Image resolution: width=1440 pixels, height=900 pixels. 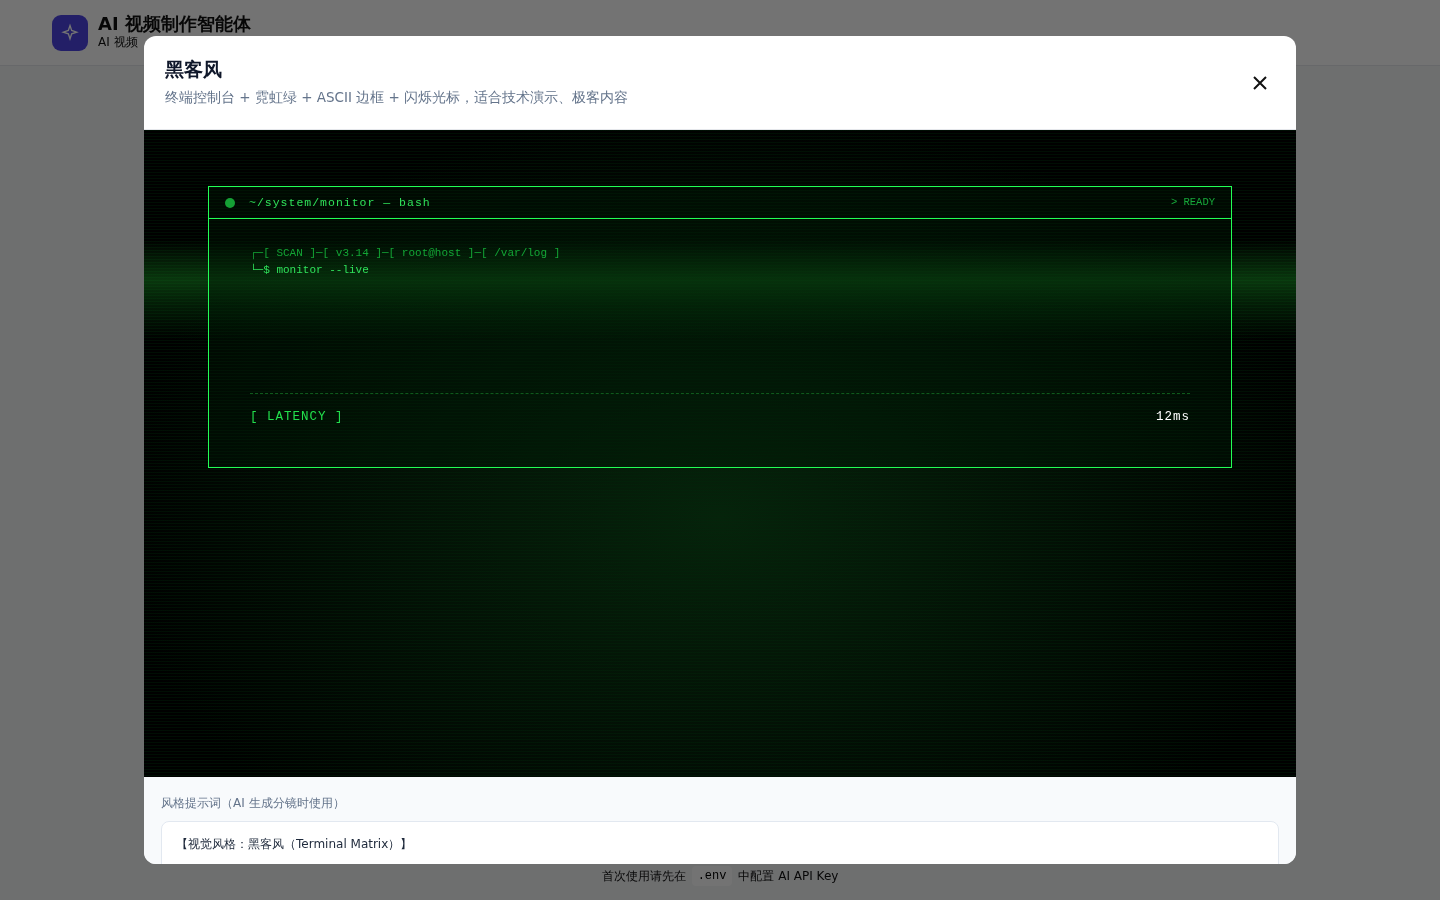 I want to click on footer-note: 首次使用请先在, so click(x=643, y=876).